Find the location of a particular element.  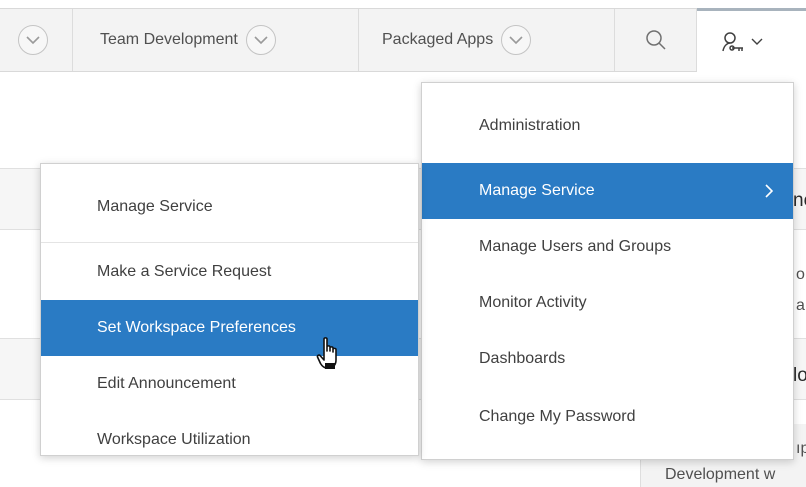

submenu-item-set-workspace-preferences: Set Workspace Preferences is located at coordinates (229, 328).